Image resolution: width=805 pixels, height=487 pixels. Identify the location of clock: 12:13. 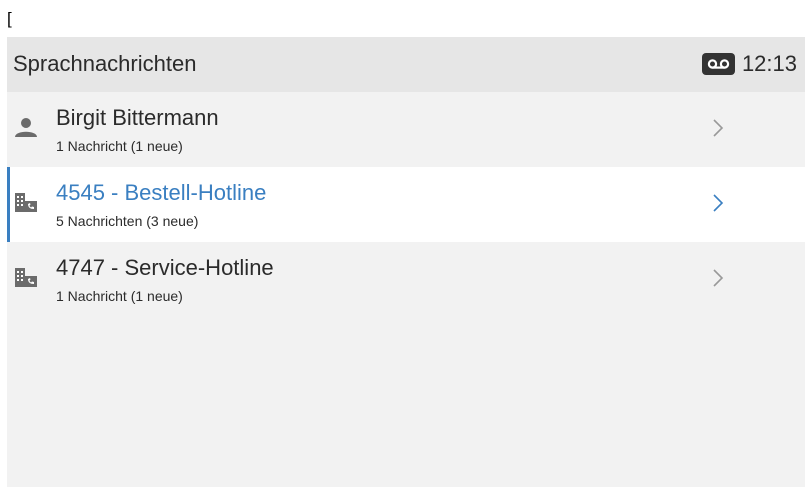
(769, 63).